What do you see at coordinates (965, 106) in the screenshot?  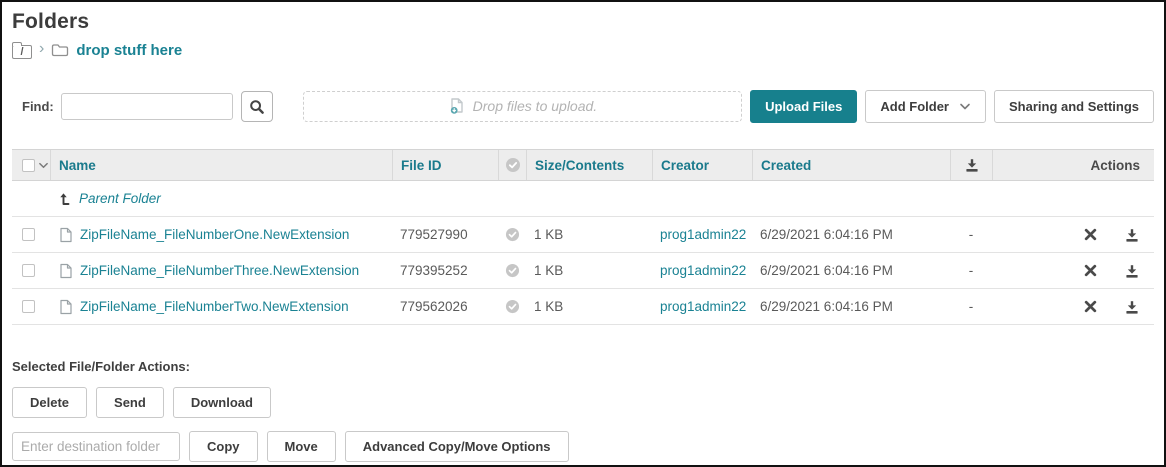 I see `chevron-down-icon` at bounding box center [965, 106].